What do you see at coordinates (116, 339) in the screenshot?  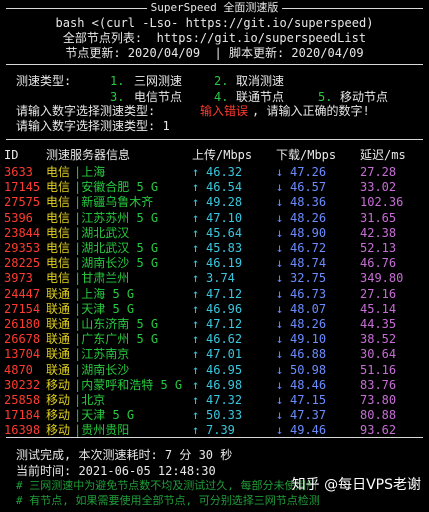 I see `row-location: |广东广州 5 G` at bounding box center [116, 339].